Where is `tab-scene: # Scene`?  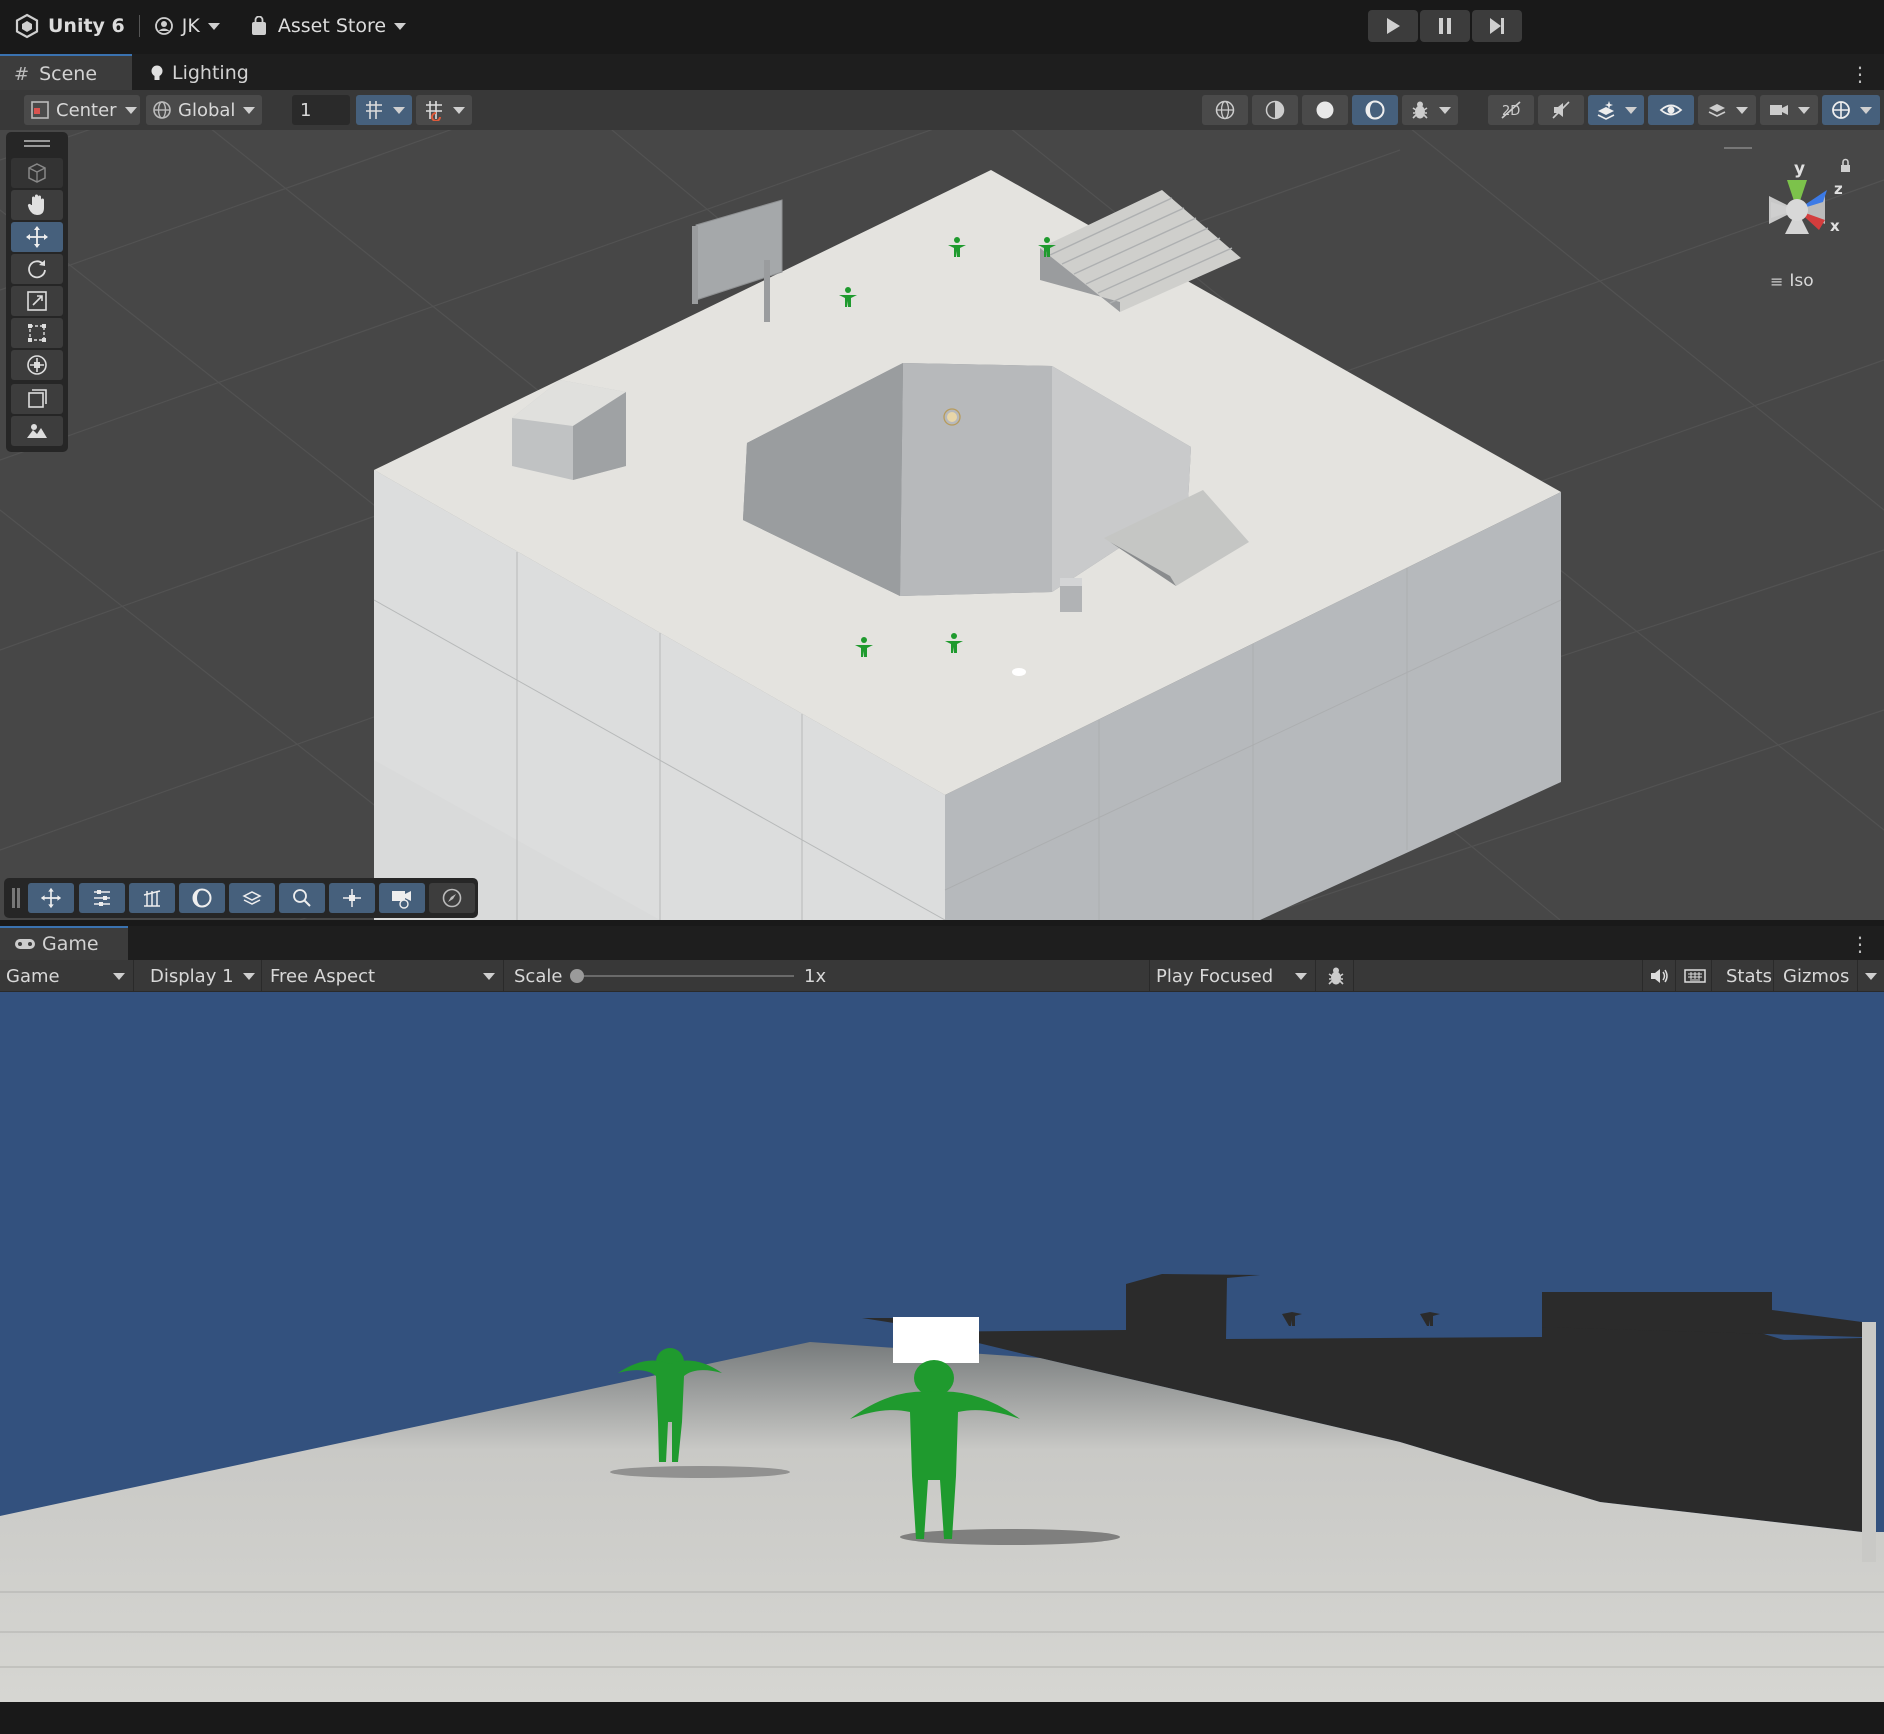
tab-scene: # Scene is located at coordinates (66, 73).